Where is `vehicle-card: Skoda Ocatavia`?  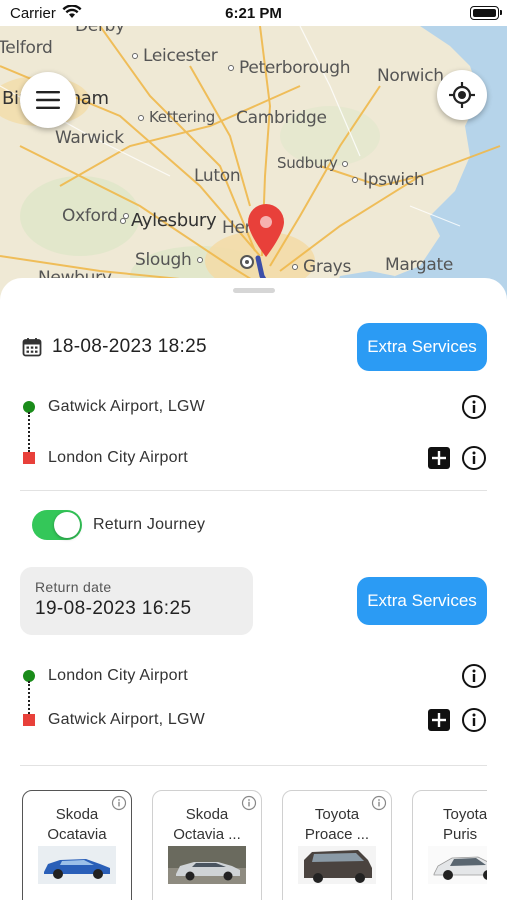 vehicle-card: Skoda Ocatavia is located at coordinates (77, 845).